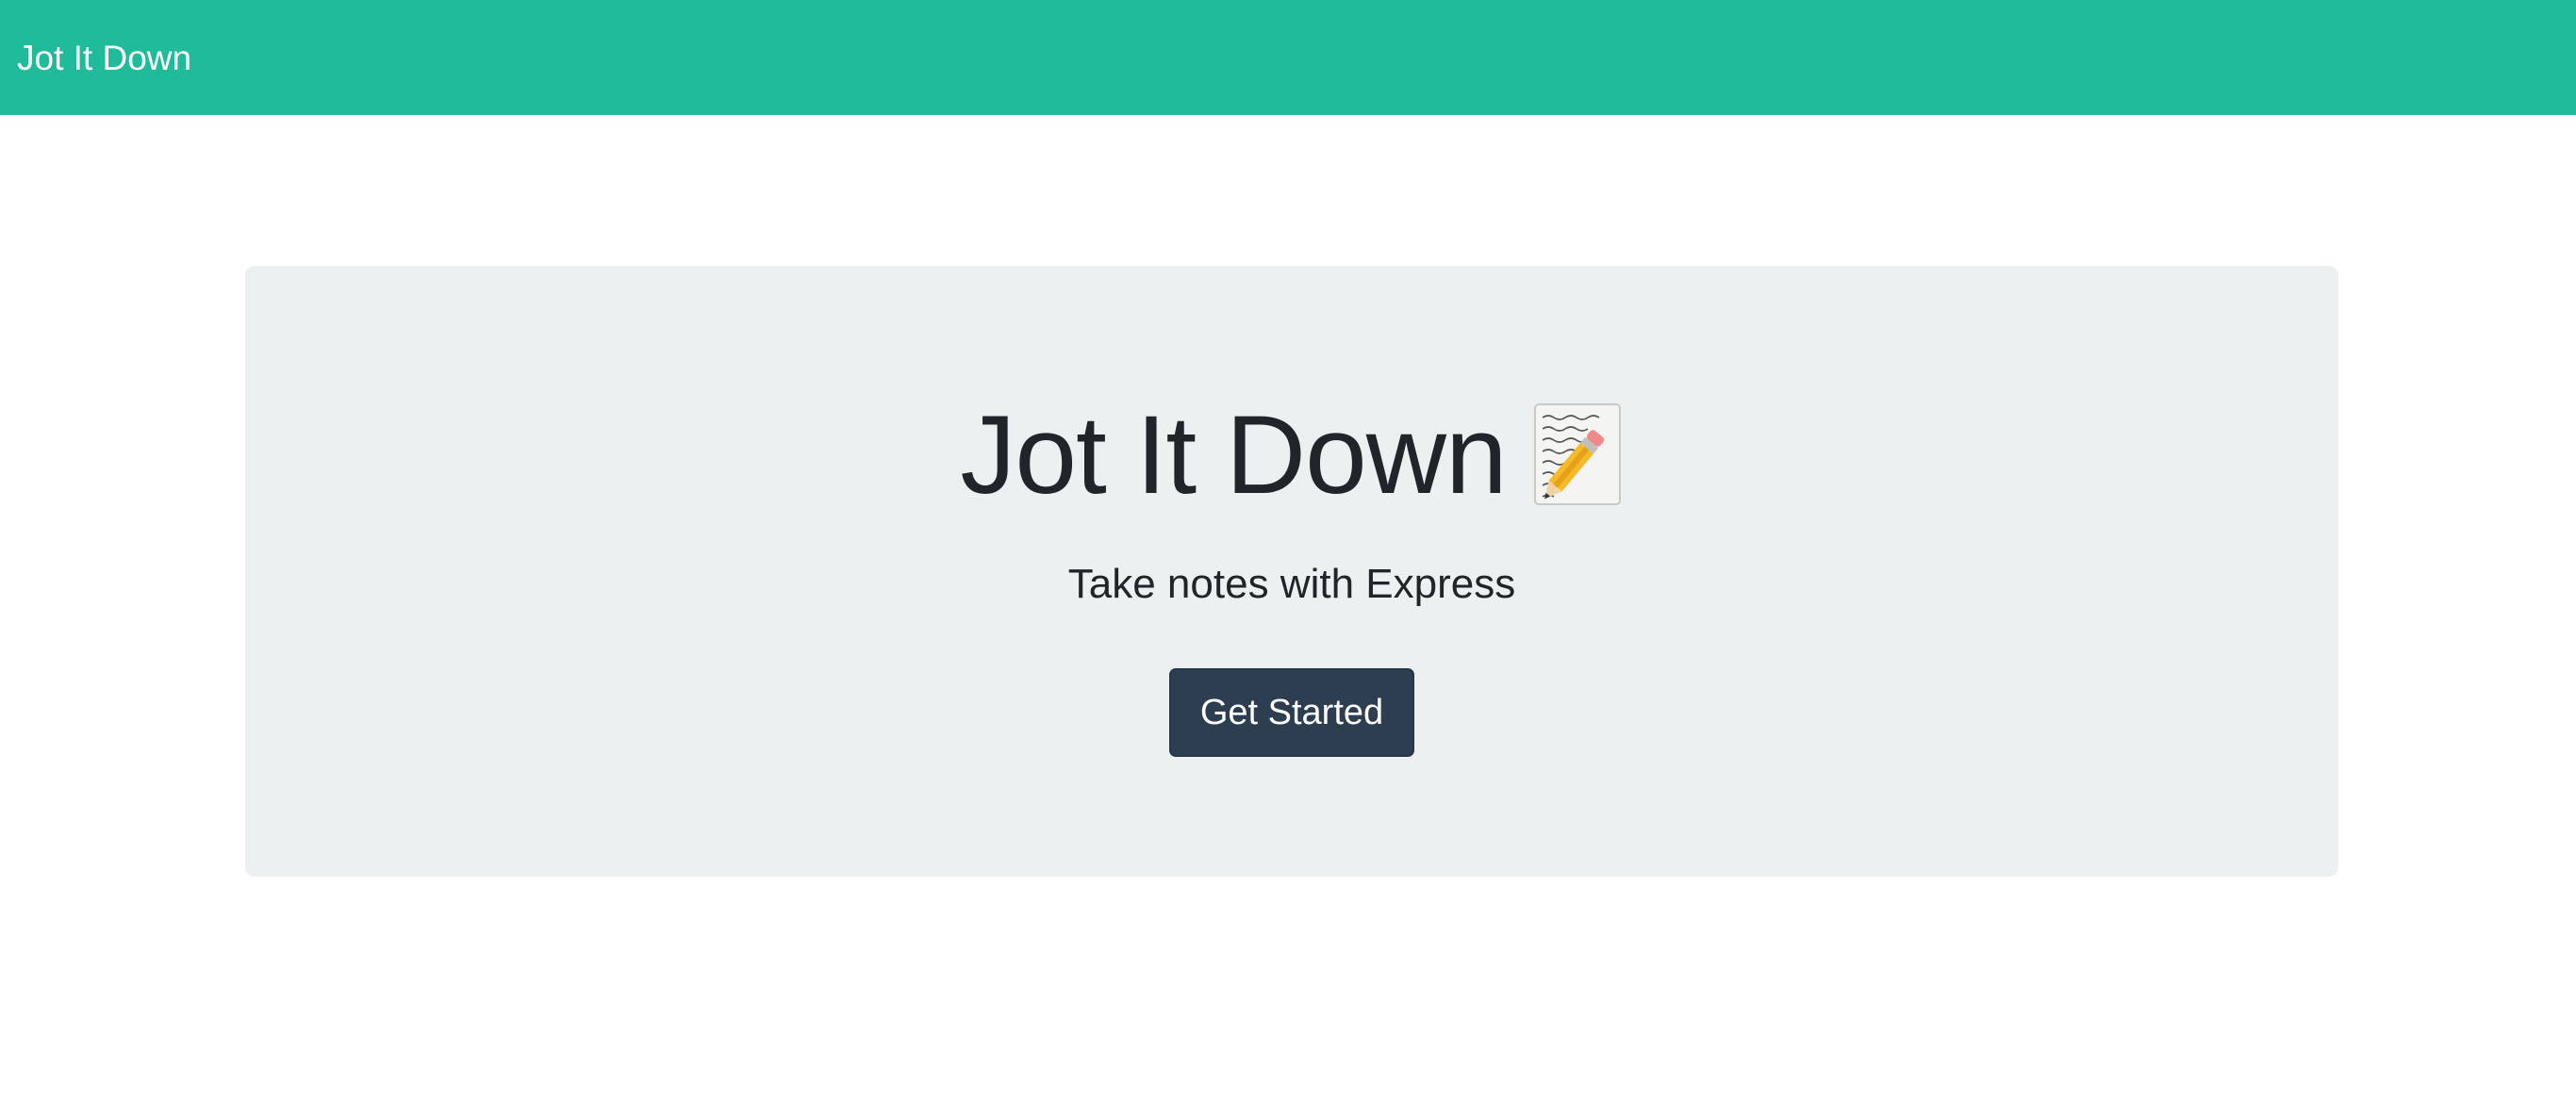 The width and height of the screenshot is (2576, 1099). I want to click on hero-title: Jot It Down, so click(1233, 455).